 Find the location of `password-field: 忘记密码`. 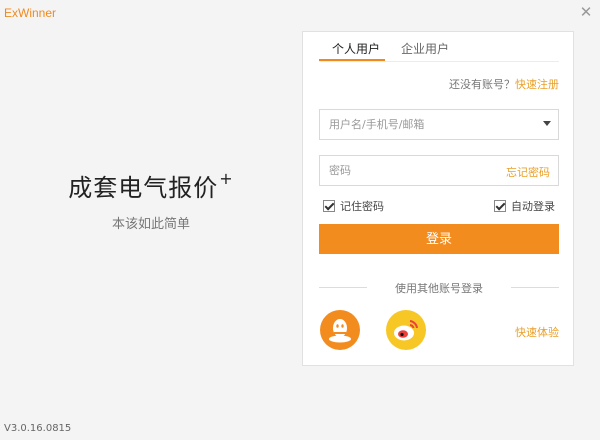

password-field: 忘记密码 is located at coordinates (439, 170).